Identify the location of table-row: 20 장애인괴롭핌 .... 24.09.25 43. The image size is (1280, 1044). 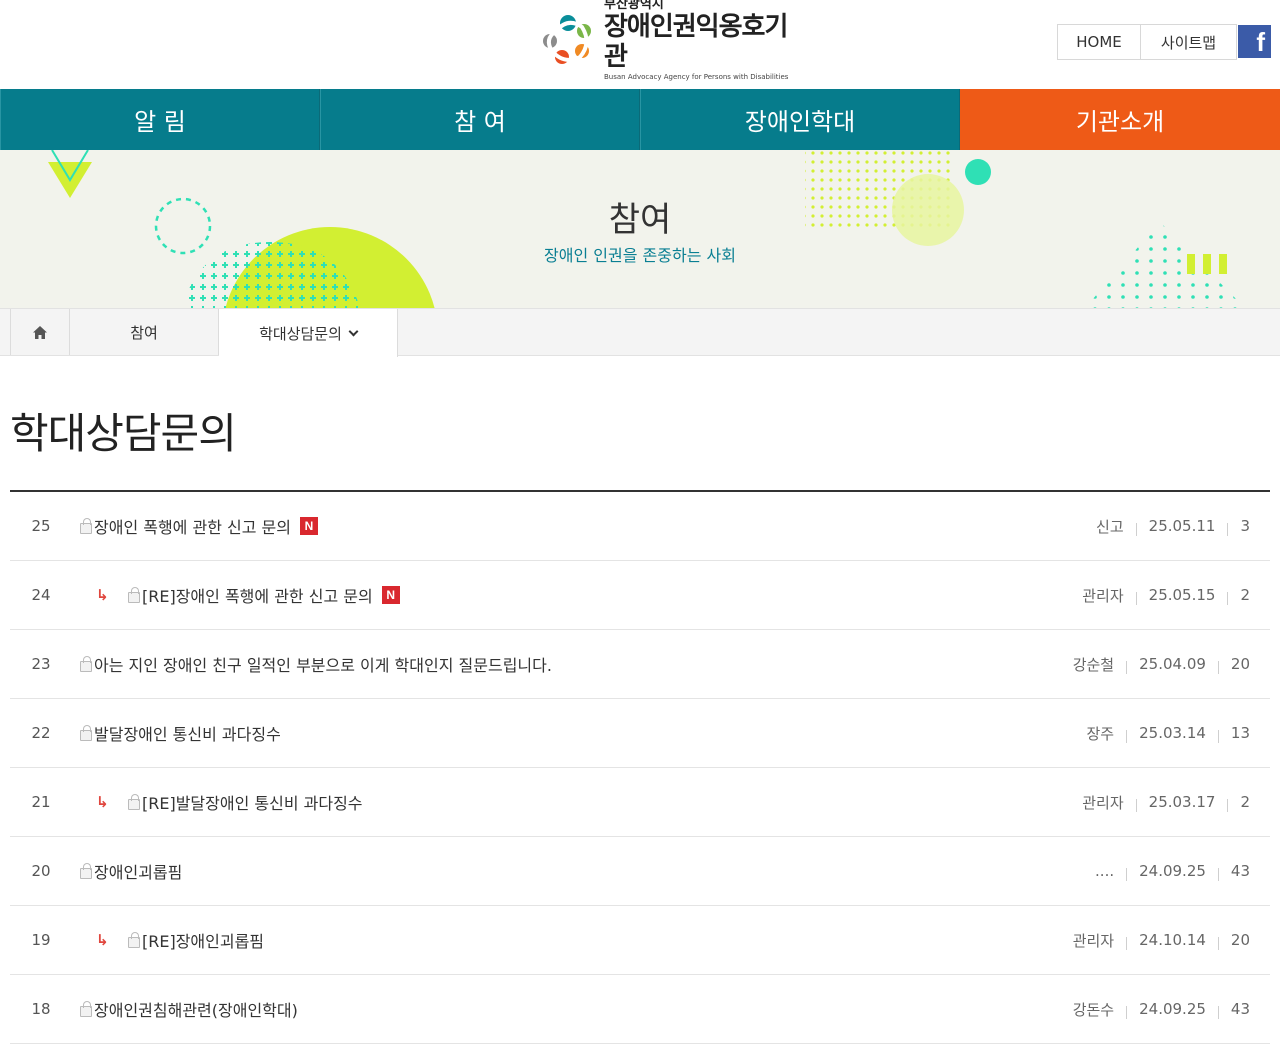
(640, 871).